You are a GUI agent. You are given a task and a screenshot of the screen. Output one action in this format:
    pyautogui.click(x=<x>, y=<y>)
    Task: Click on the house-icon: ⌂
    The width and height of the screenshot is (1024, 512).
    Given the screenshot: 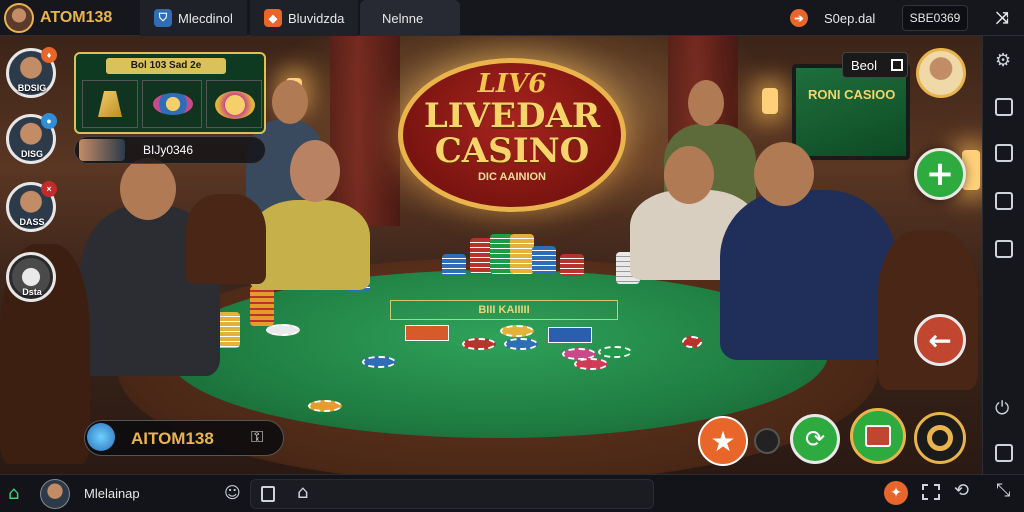 What is the action you would take?
    pyautogui.click(x=302, y=492)
    